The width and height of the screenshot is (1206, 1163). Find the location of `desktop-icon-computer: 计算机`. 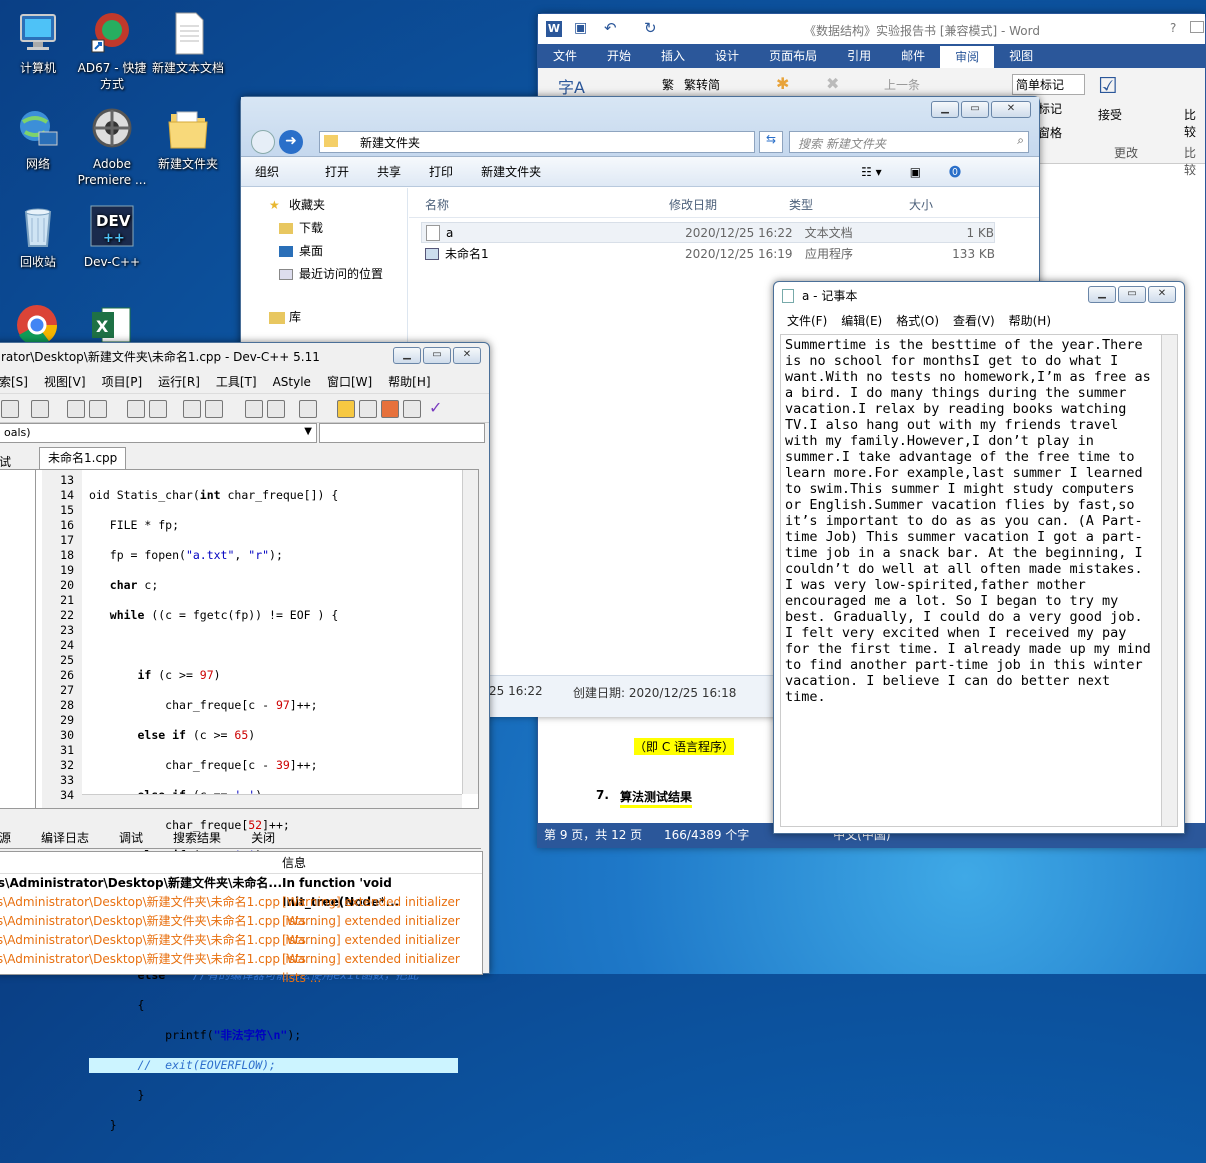

desktop-icon-computer: 计算机 is located at coordinates (38, 43).